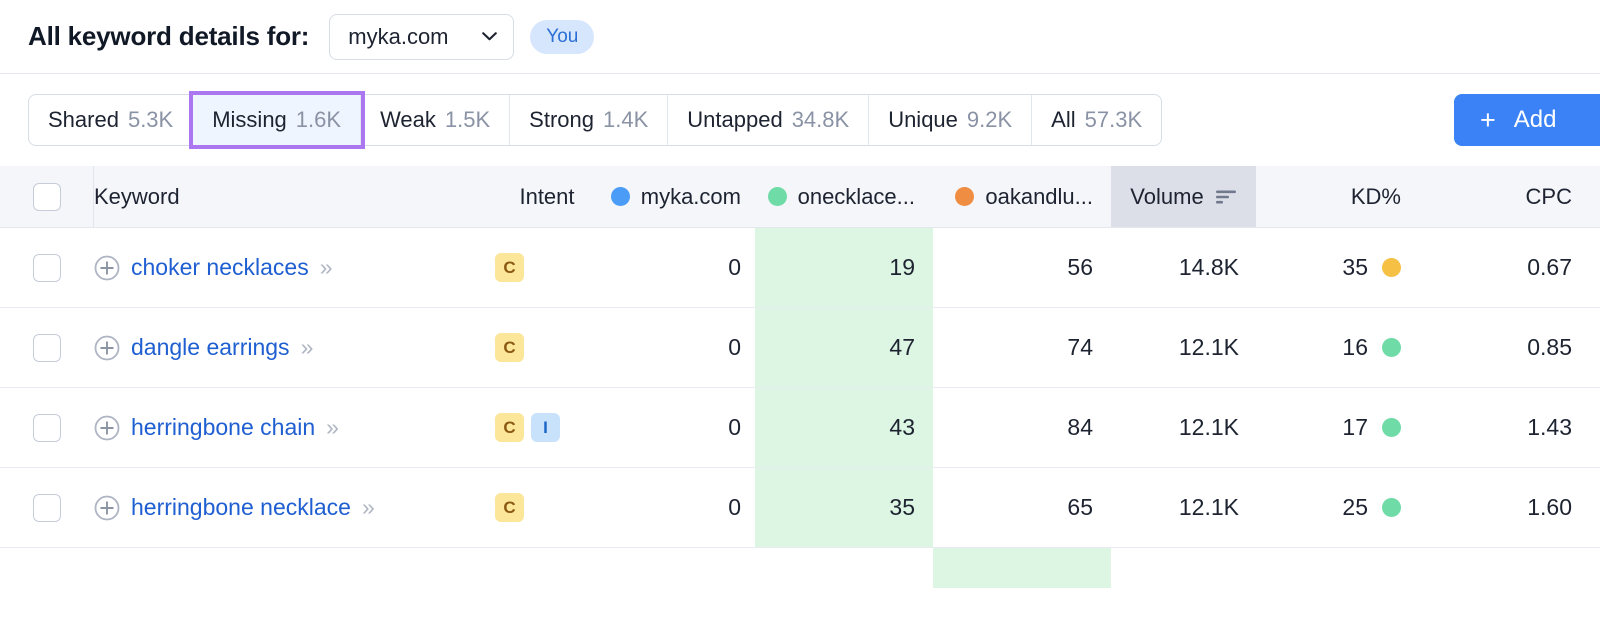 This screenshot has width=1600, height=617. What do you see at coordinates (398, 36) in the screenshot?
I see `domain-select-value: myka.com` at bounding box center [398, 36].